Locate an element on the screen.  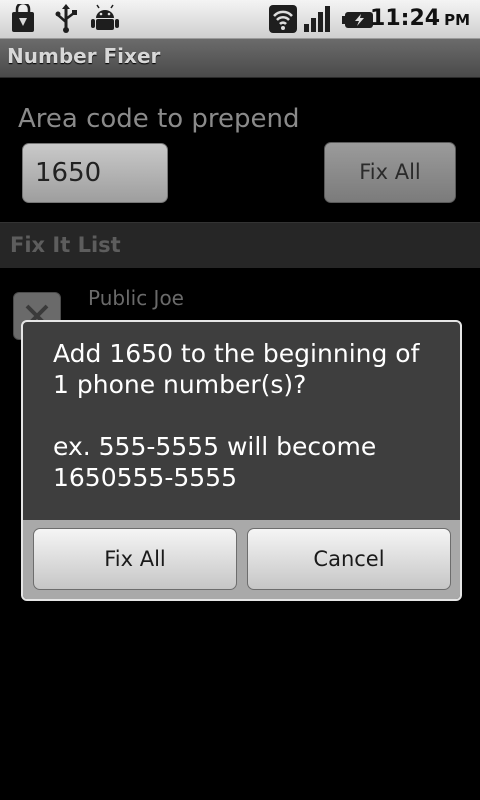
fix-it-list-header: Fix It List is located at coordinates (240, 245).